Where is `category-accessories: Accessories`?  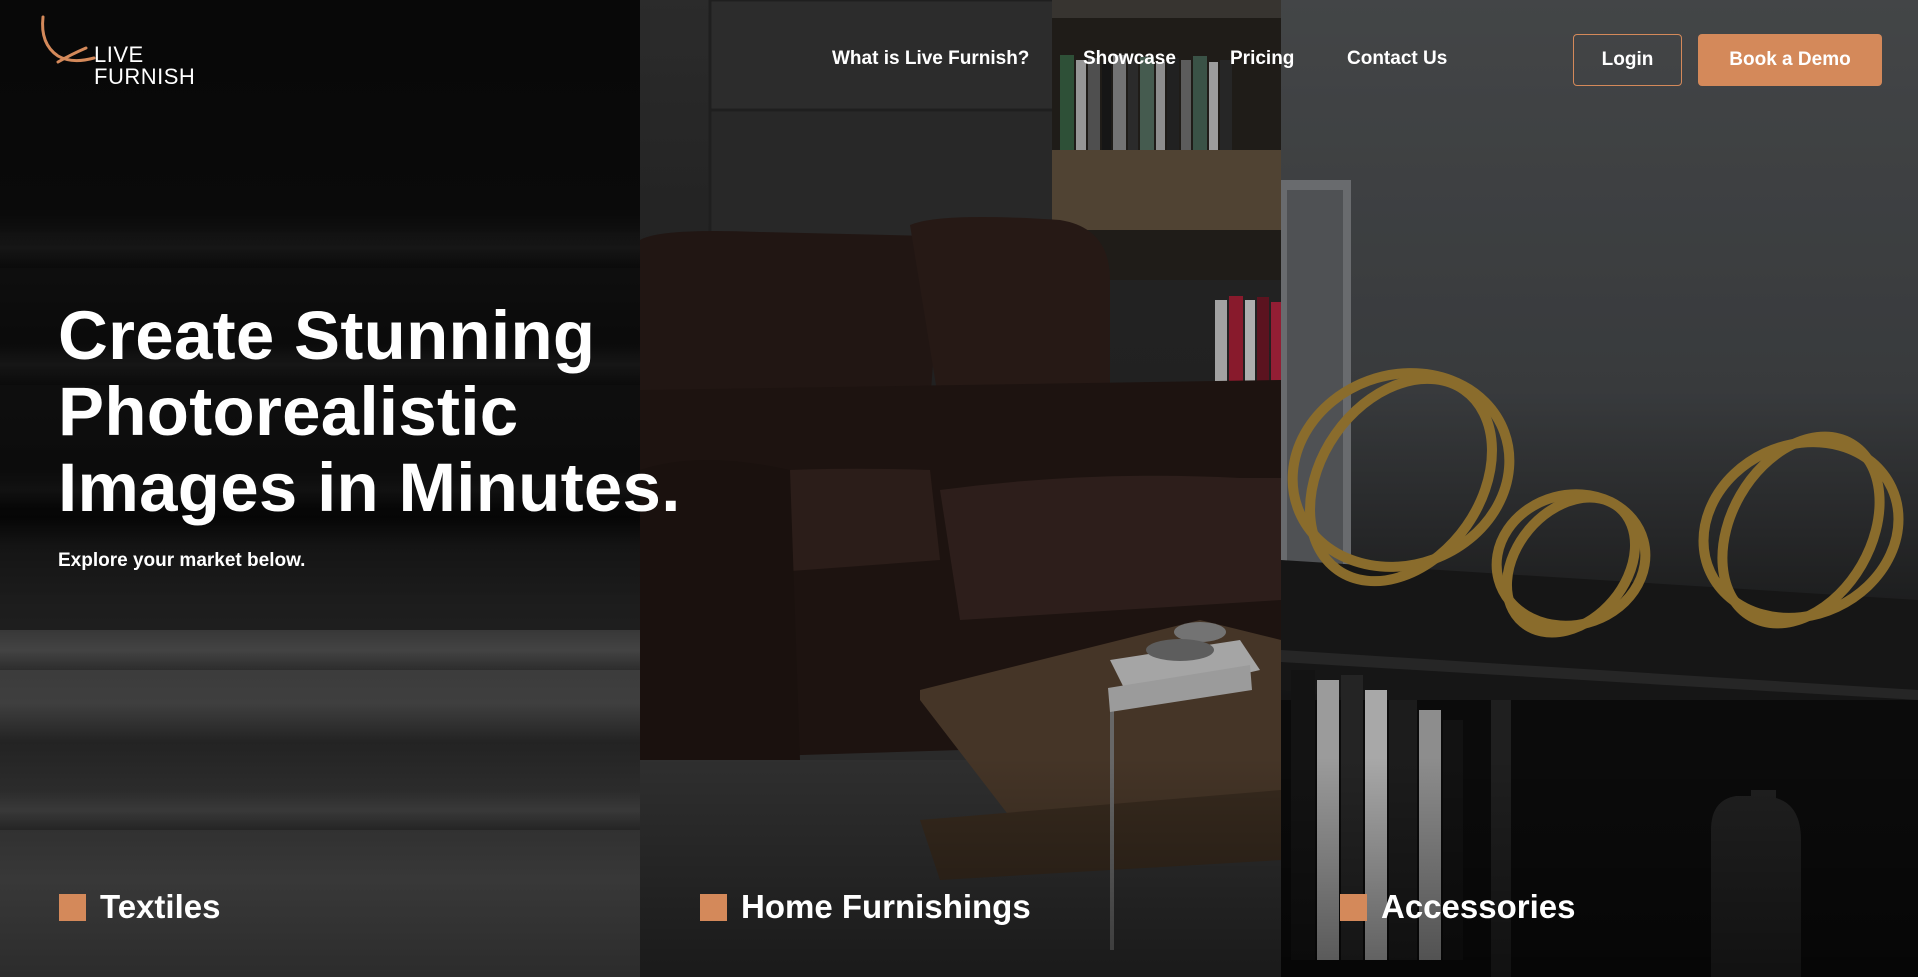 category-accessories: Accessories is located at coordinates (1457, 907).